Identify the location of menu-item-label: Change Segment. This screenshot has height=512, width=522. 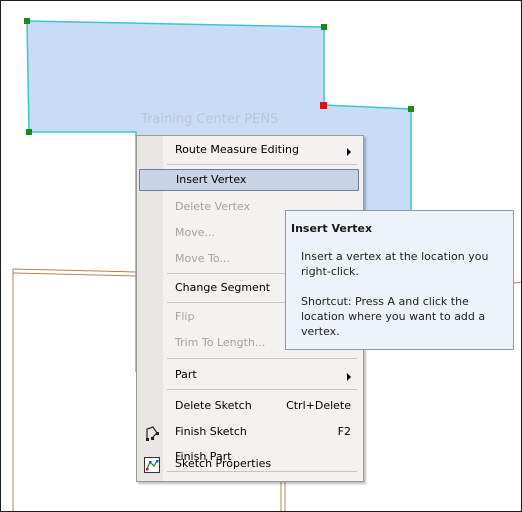
(223, 287).